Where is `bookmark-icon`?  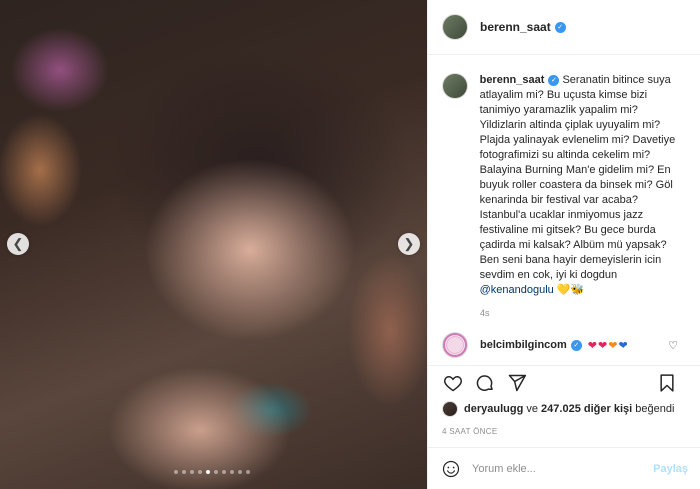
bookmark-icon is located at coordinates (667, 383).